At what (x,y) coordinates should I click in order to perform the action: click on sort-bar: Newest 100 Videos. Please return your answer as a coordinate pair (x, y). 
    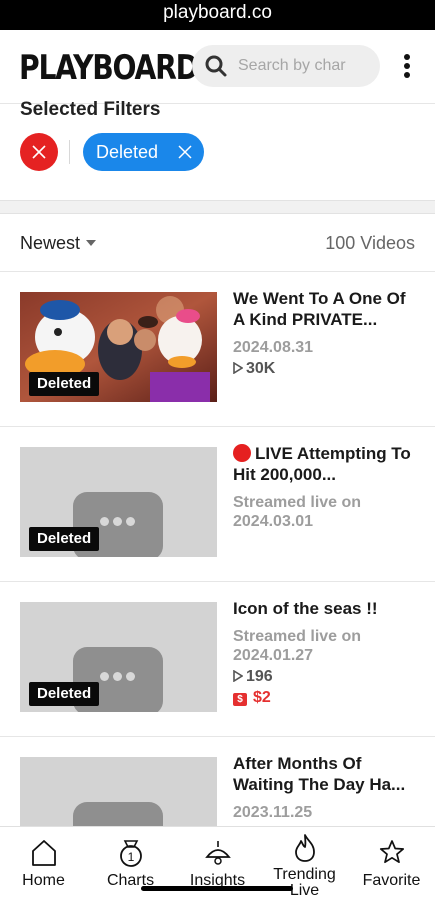
    Looking at the image, I should click on (217, 243).